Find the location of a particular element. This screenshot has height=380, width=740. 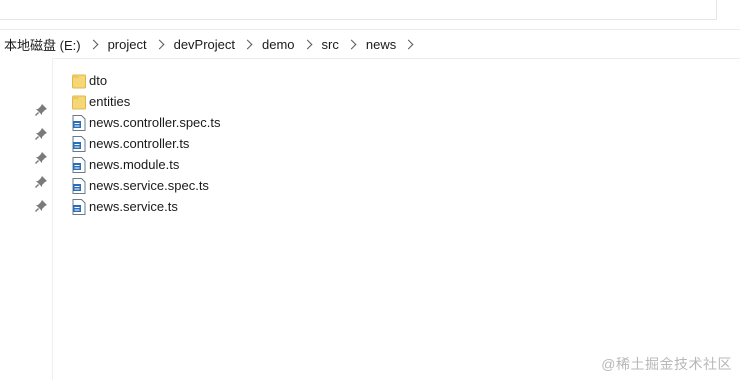

file-name: news.module.ts is located at coordinates (134, 164).